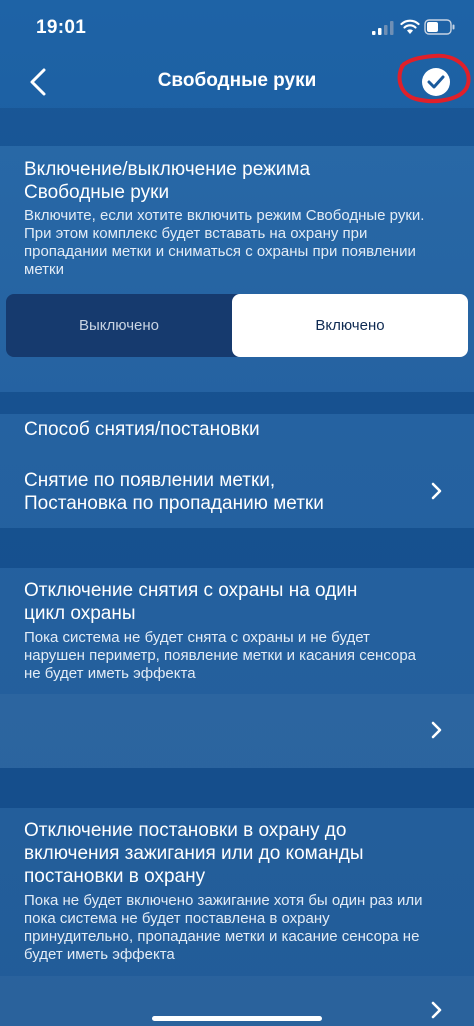 The width and height of the screenshot is (474, 1026). Describe the element at coordinates (191, 590) in the screenshot. I see `disarm-title-line: Отключение снятия с охраны на один` at that location.